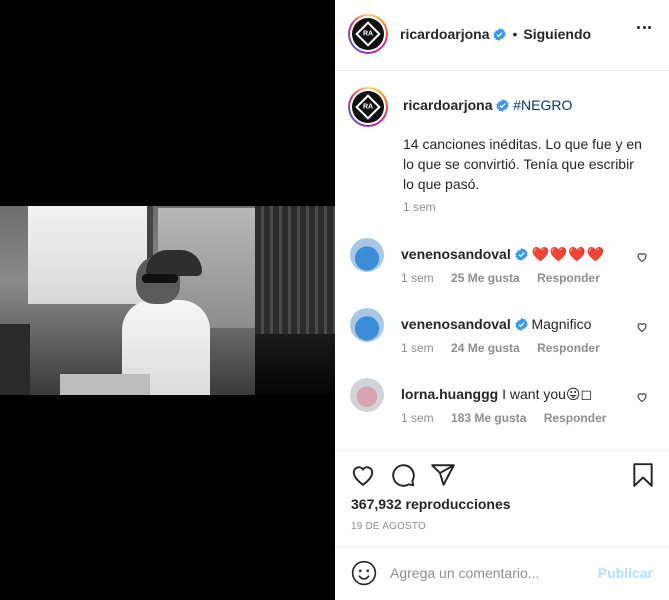 This screenshot has height=600, width=669. Describe the element at coordinates (431, 504) in the screenshot. I see `views-count: 367,932 reproducciones` at that location.